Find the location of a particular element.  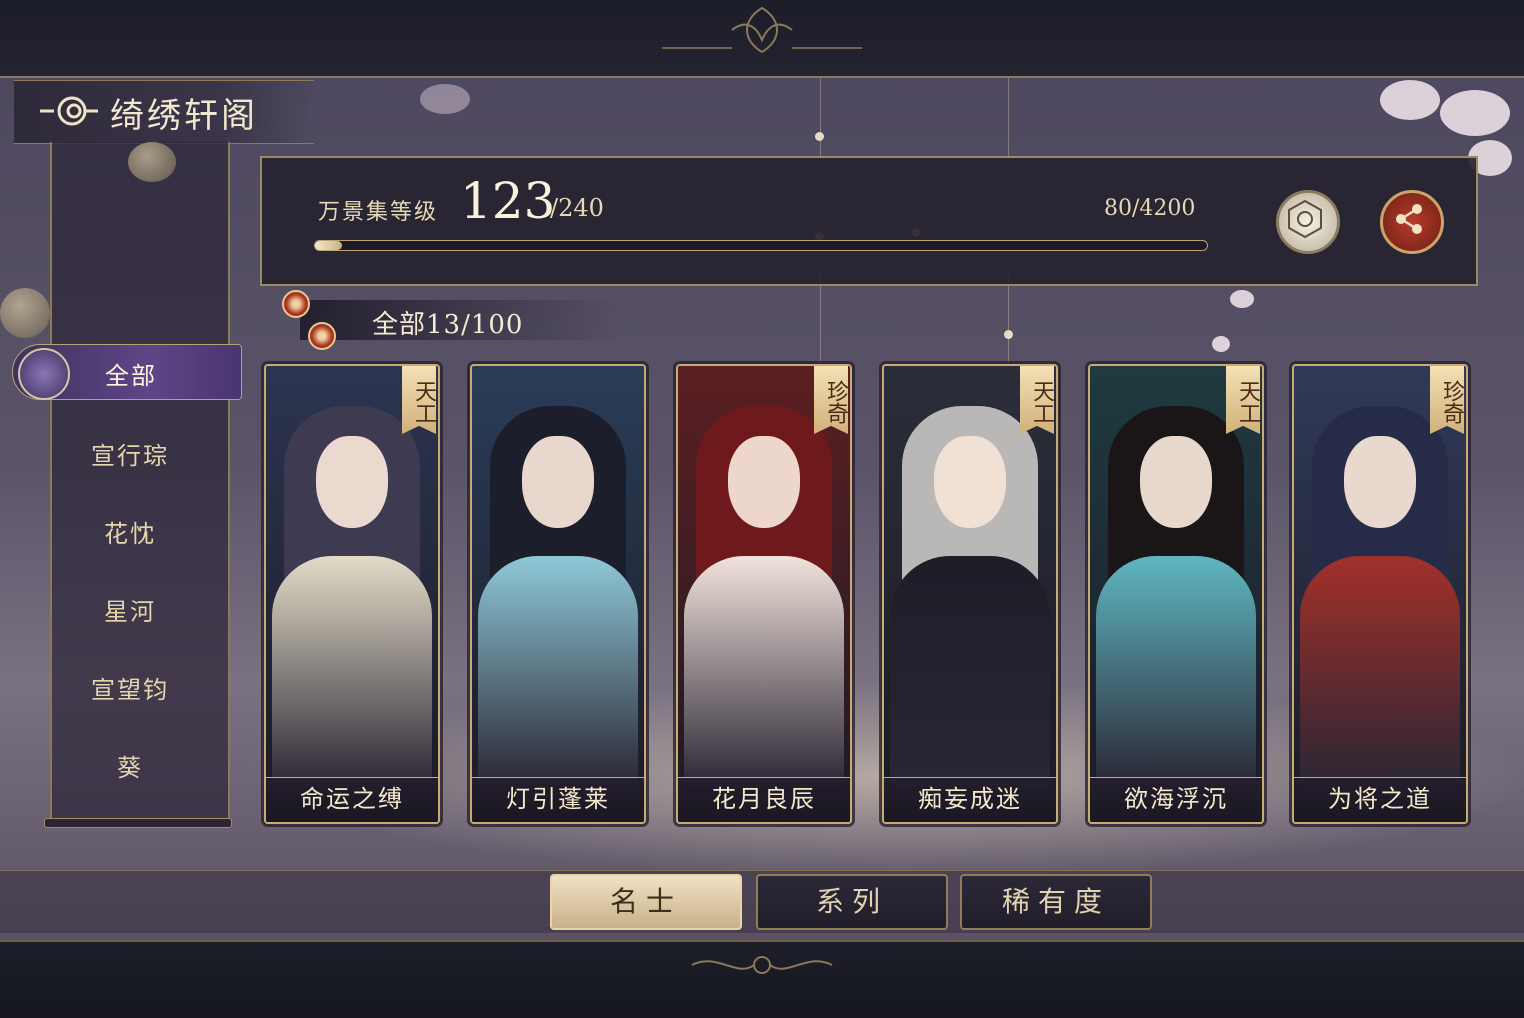

character-card: 珍奇花月良辰 is located at coordinates (764, 594).